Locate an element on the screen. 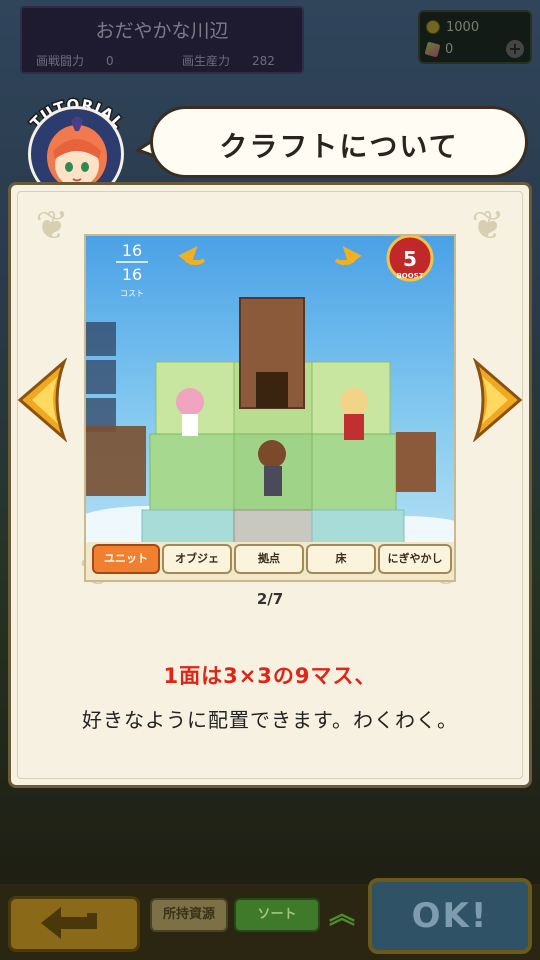 Image resolution: width=540 pixels, height=960 pixels. cost-max: 16 is located at coordinates (132, 274).